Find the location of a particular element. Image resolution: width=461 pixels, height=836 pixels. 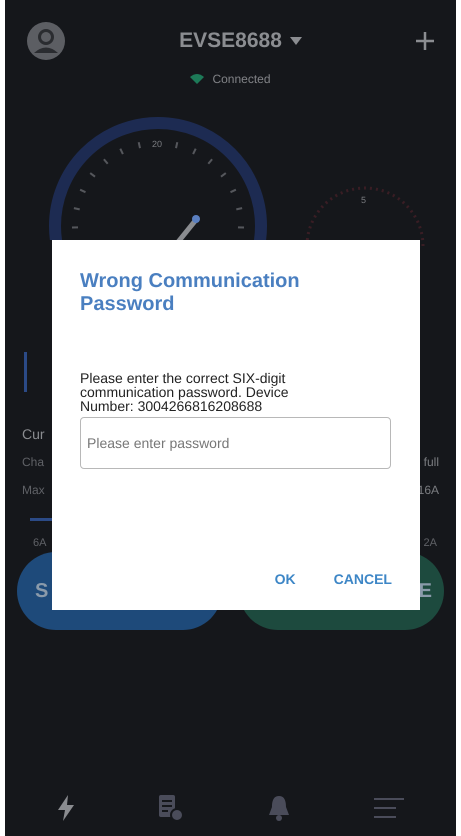

dialog-title: Wrong Communication Password is located at coordinates (190, 293).